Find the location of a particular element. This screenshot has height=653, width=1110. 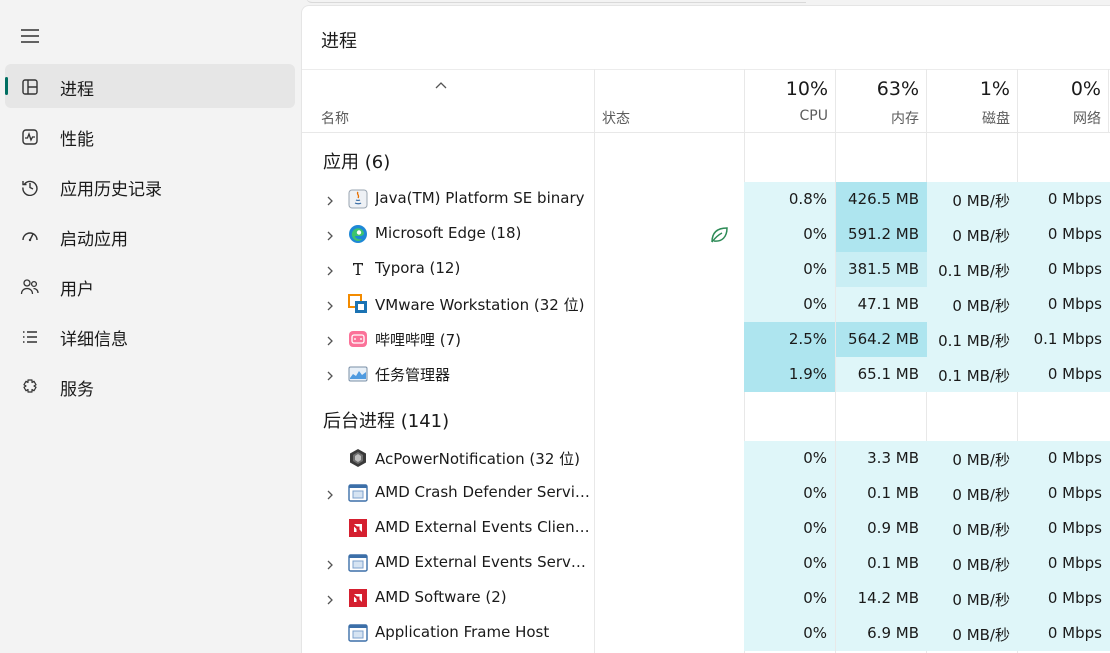

process-name: AMD Software (2) is located at coordinates (441, 597).